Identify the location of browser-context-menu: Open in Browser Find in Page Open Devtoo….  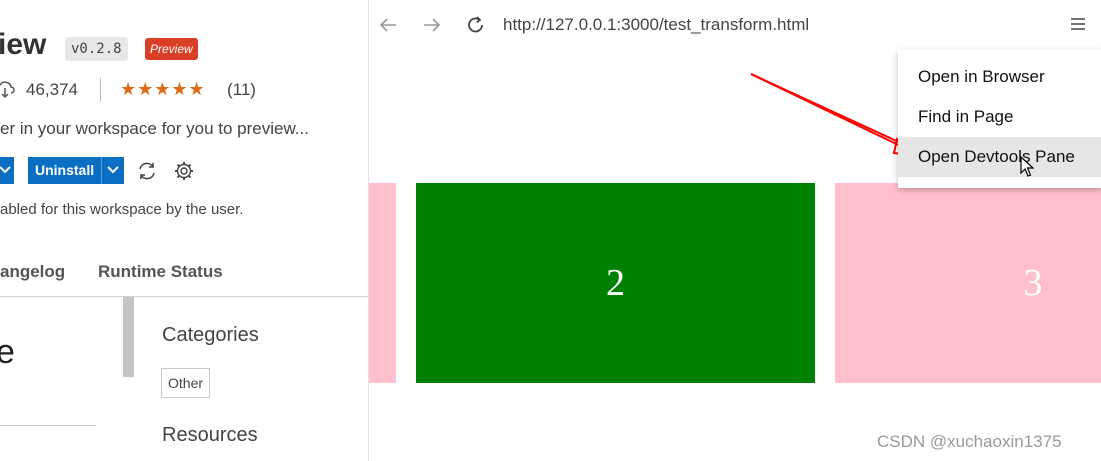
(999, 119).